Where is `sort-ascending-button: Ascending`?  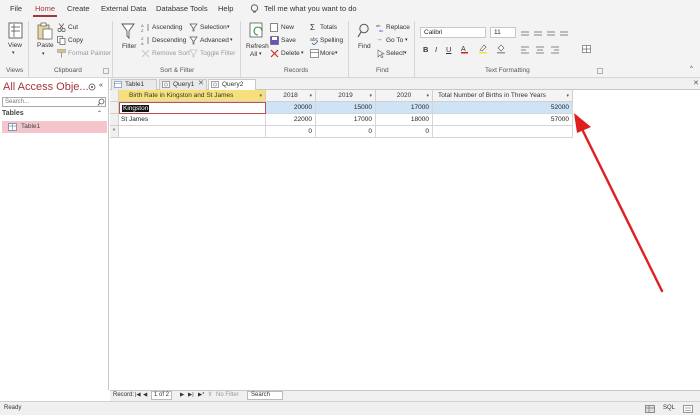 sort-ascending-button: Ascending is located at coordinates (167, 27).